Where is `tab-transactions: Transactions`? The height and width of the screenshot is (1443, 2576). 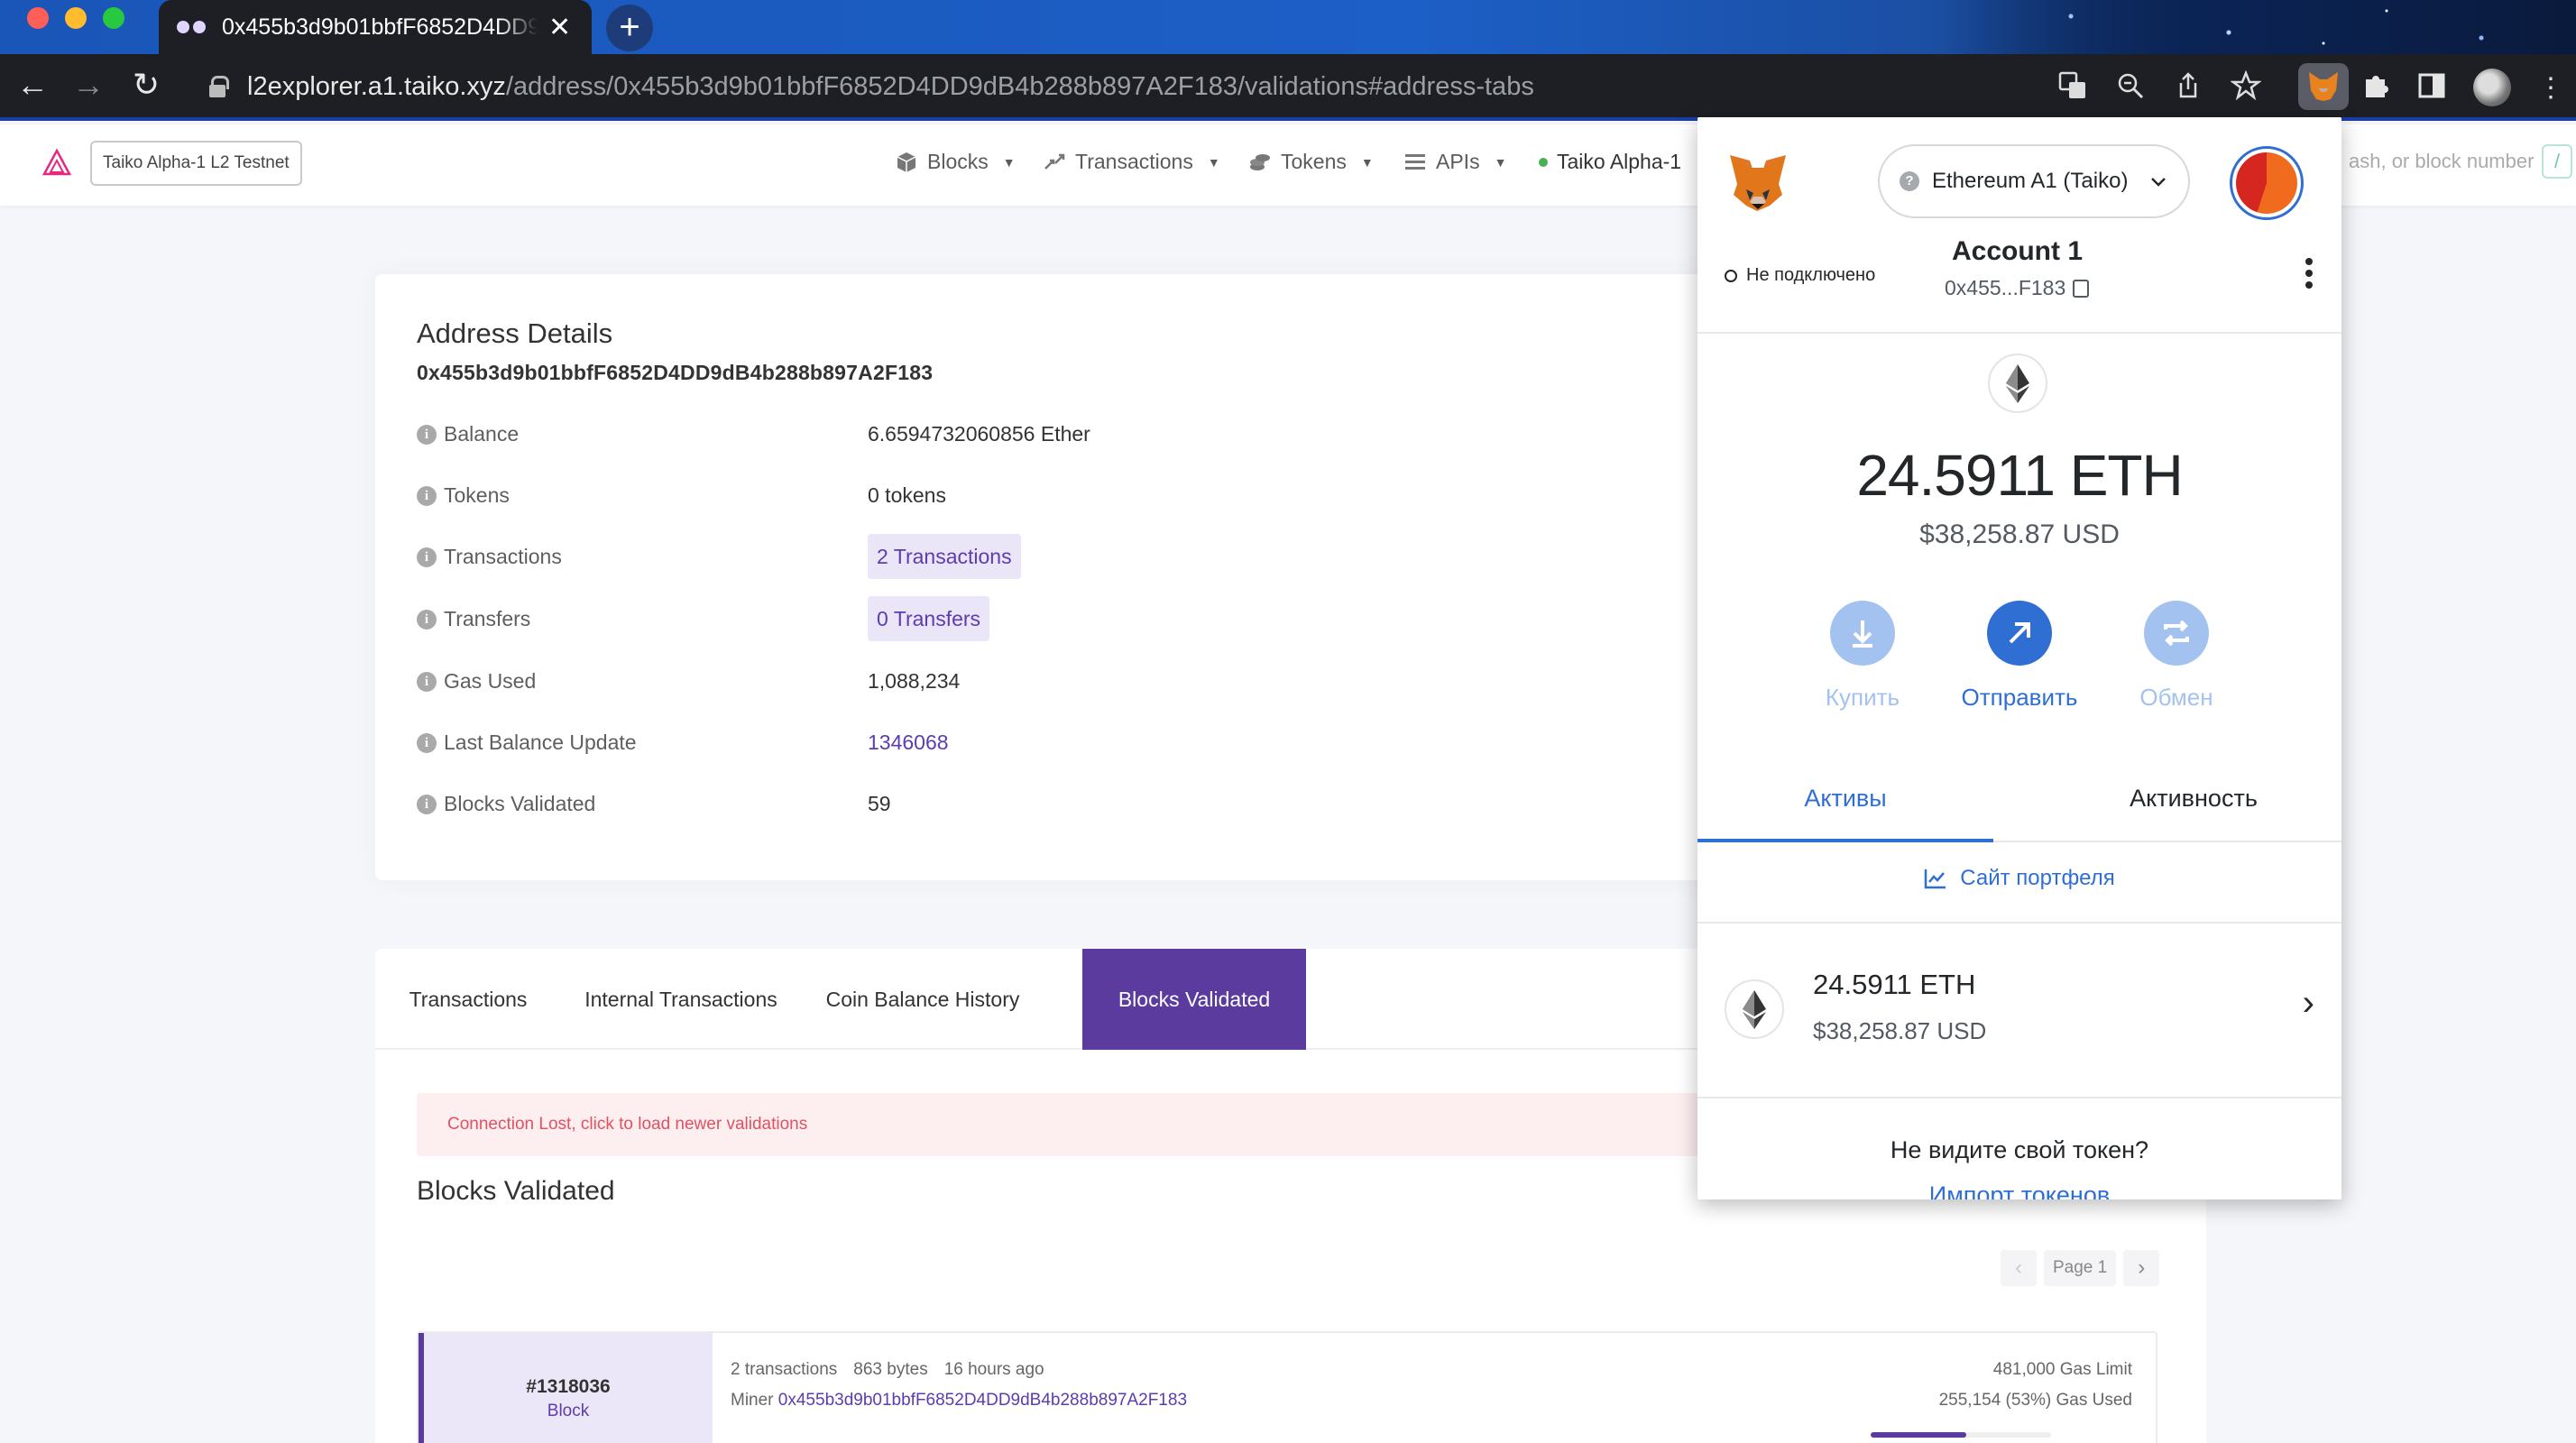
tab-transactions: Transactions is located at coordinates (468, 999).